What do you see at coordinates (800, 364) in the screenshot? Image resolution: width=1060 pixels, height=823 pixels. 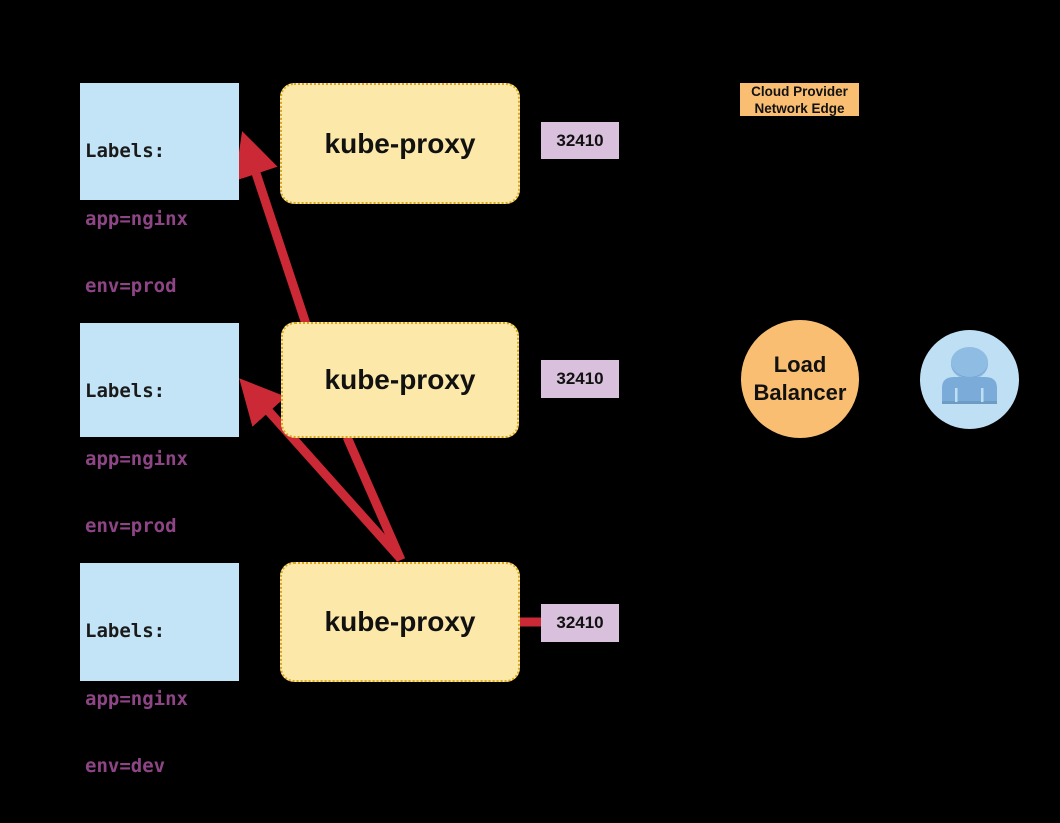 I see `load-balancer-label-line1: Load` at bounding box center [800, 364].